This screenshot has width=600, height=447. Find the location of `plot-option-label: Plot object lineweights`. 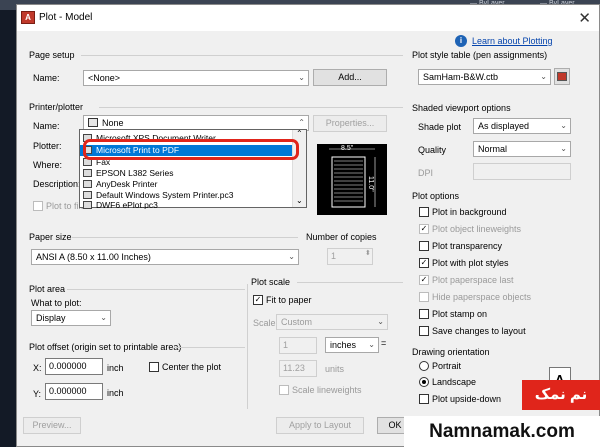

plot-option-label: Plot object lineweights is located at coordinates (477, 229).